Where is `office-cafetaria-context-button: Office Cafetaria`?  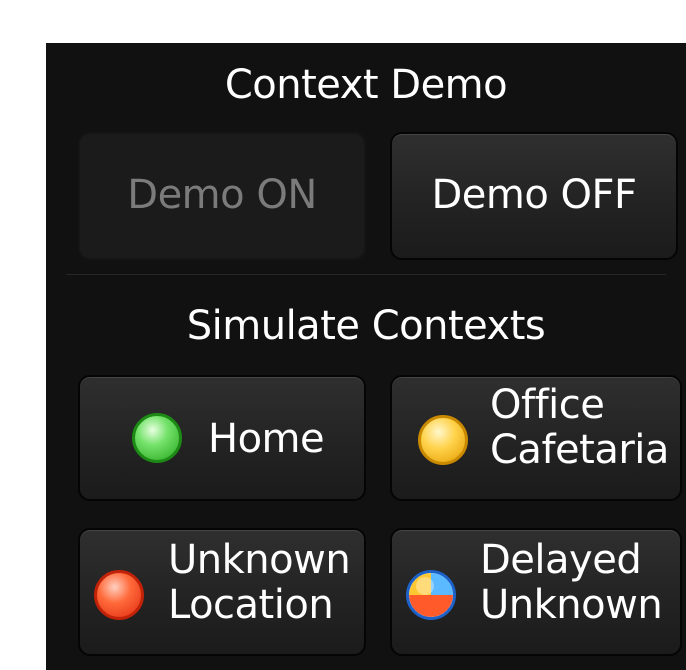 office-cafetaria-context-button: Office Cafetaria is located at coordinates (536, 438).